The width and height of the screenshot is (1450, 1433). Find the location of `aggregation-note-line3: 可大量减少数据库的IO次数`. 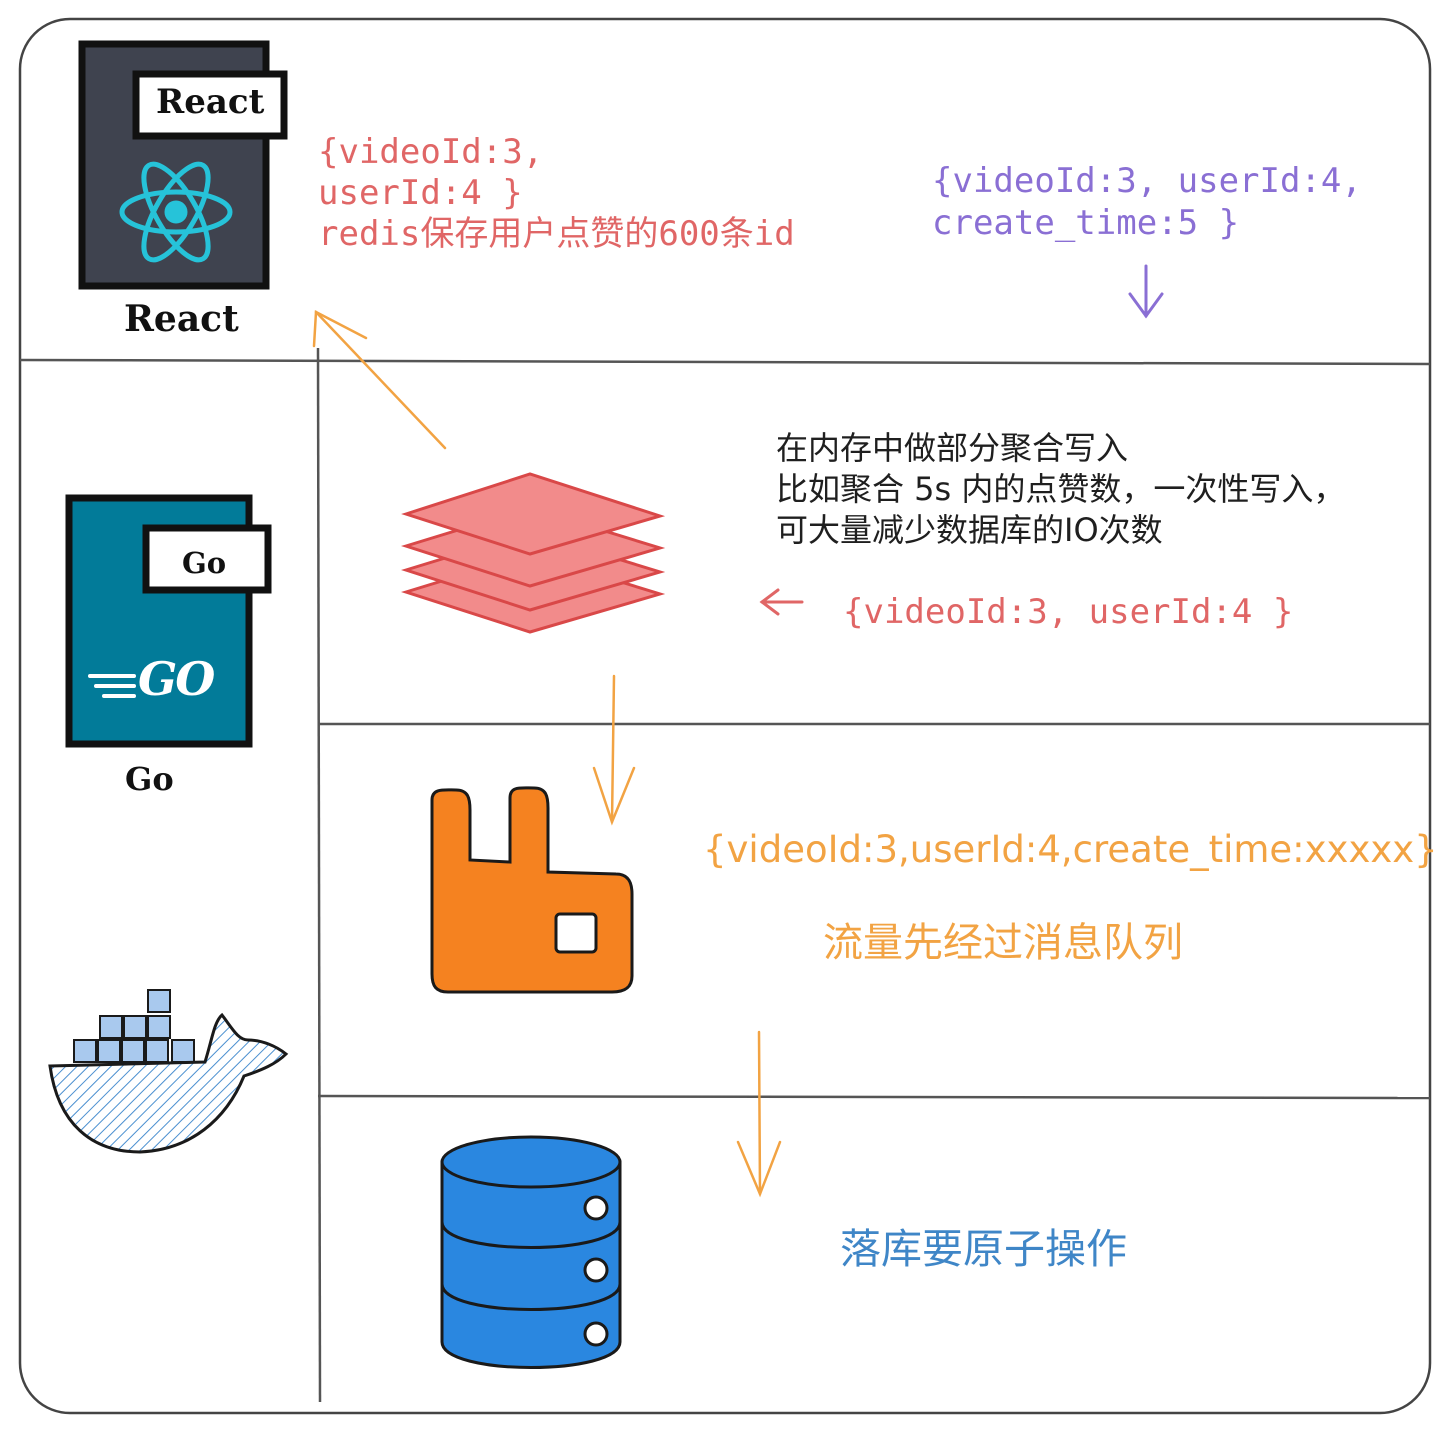

aggregation-note-line3: 可大量减少数据库的IO次数 is located at coordinates (969, 530).